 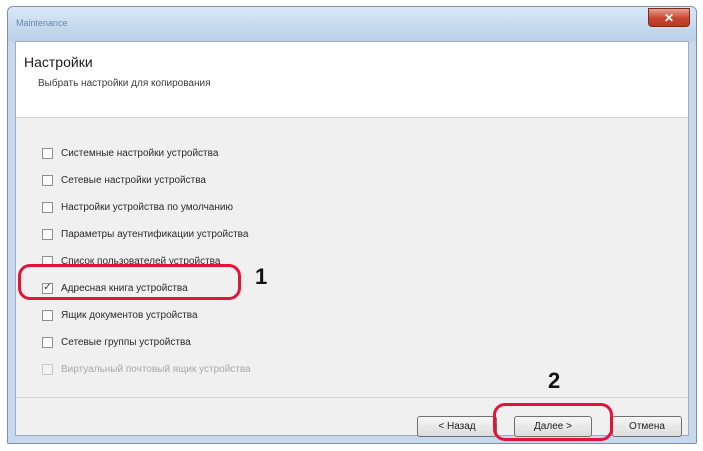 I want to click on option-system-settings: Системные настройки устройства, so click(x=130, y=153).